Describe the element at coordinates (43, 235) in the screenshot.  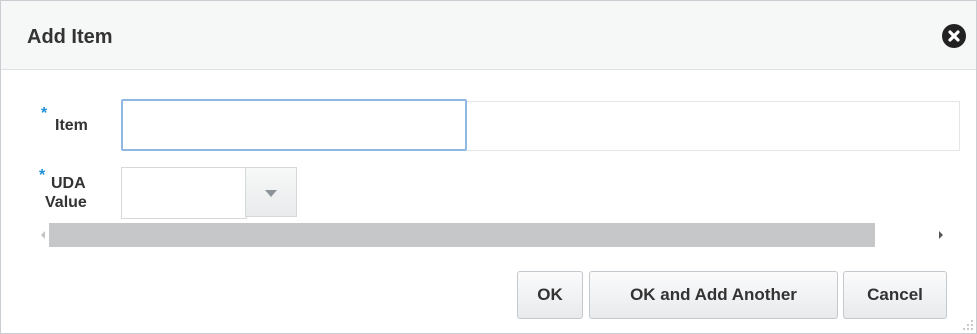
I see `scroll-left-arrow-icon` at that location.